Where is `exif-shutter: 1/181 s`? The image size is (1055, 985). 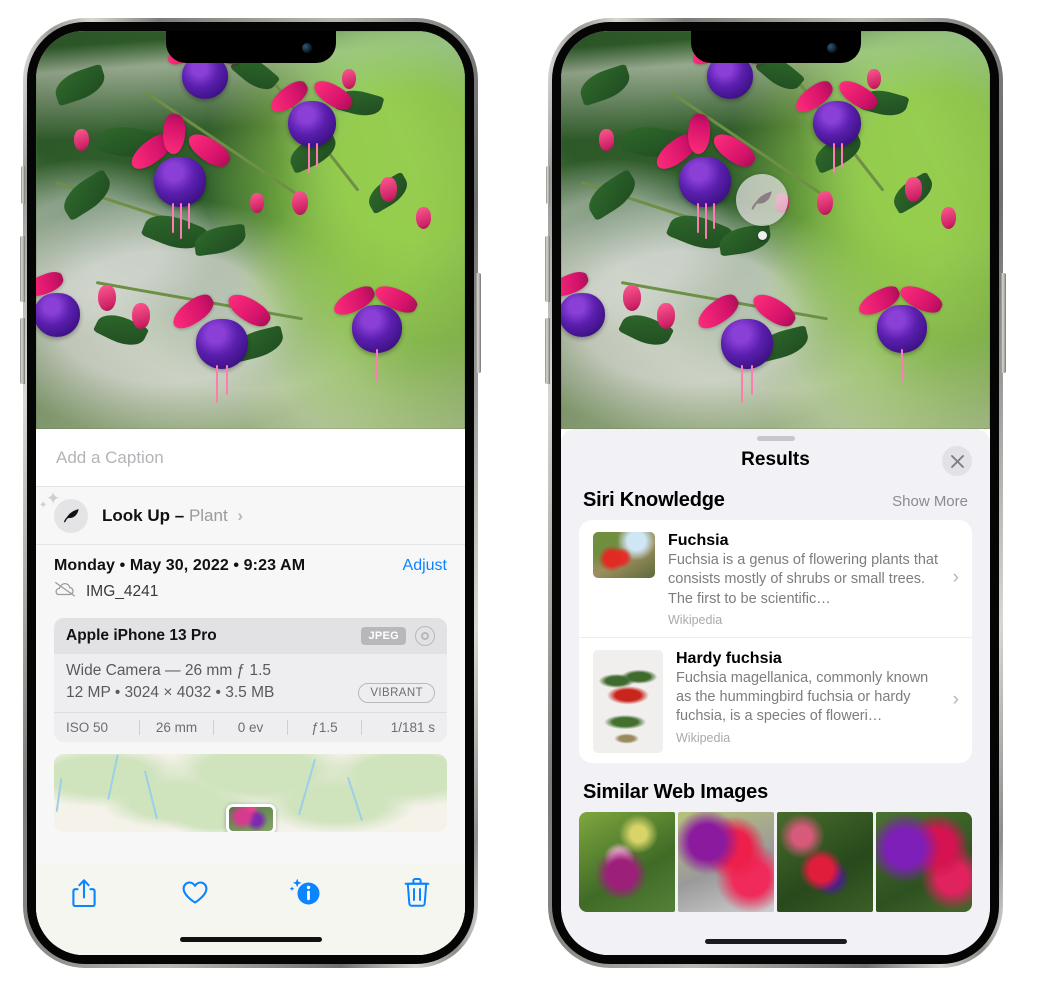
exif-shutter: 1/181 s is located at coordinates (412, 727).